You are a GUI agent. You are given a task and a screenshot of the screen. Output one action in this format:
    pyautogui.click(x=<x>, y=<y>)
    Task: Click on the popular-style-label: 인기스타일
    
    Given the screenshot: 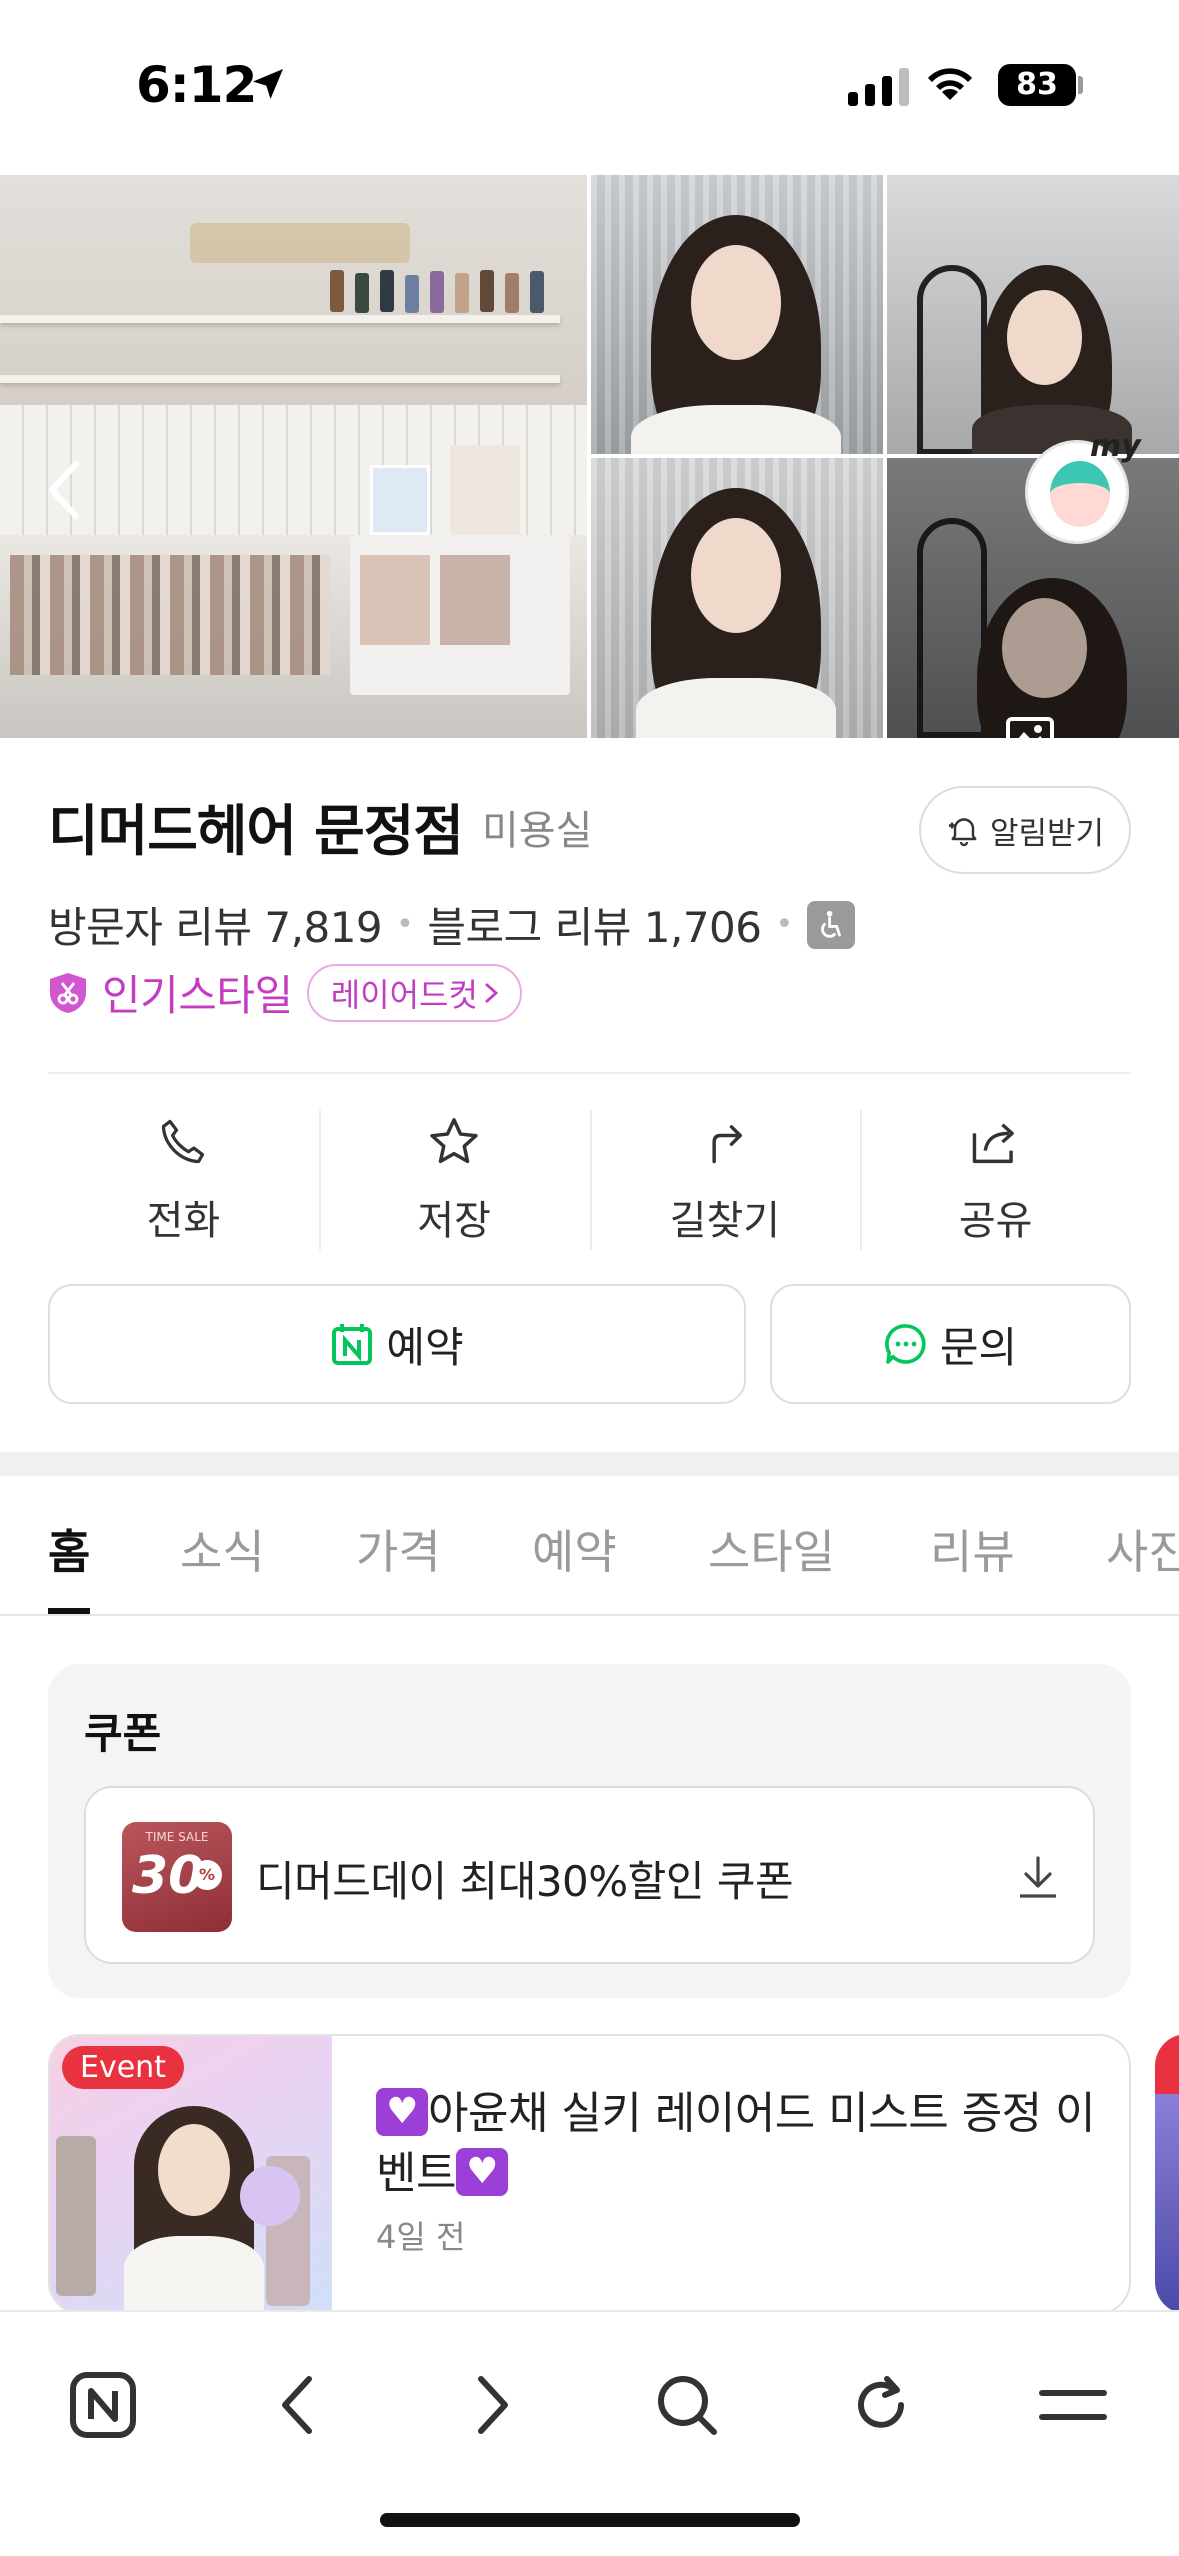 What is the action you would take?
    pyautogui.click(x=197, y=995)
    